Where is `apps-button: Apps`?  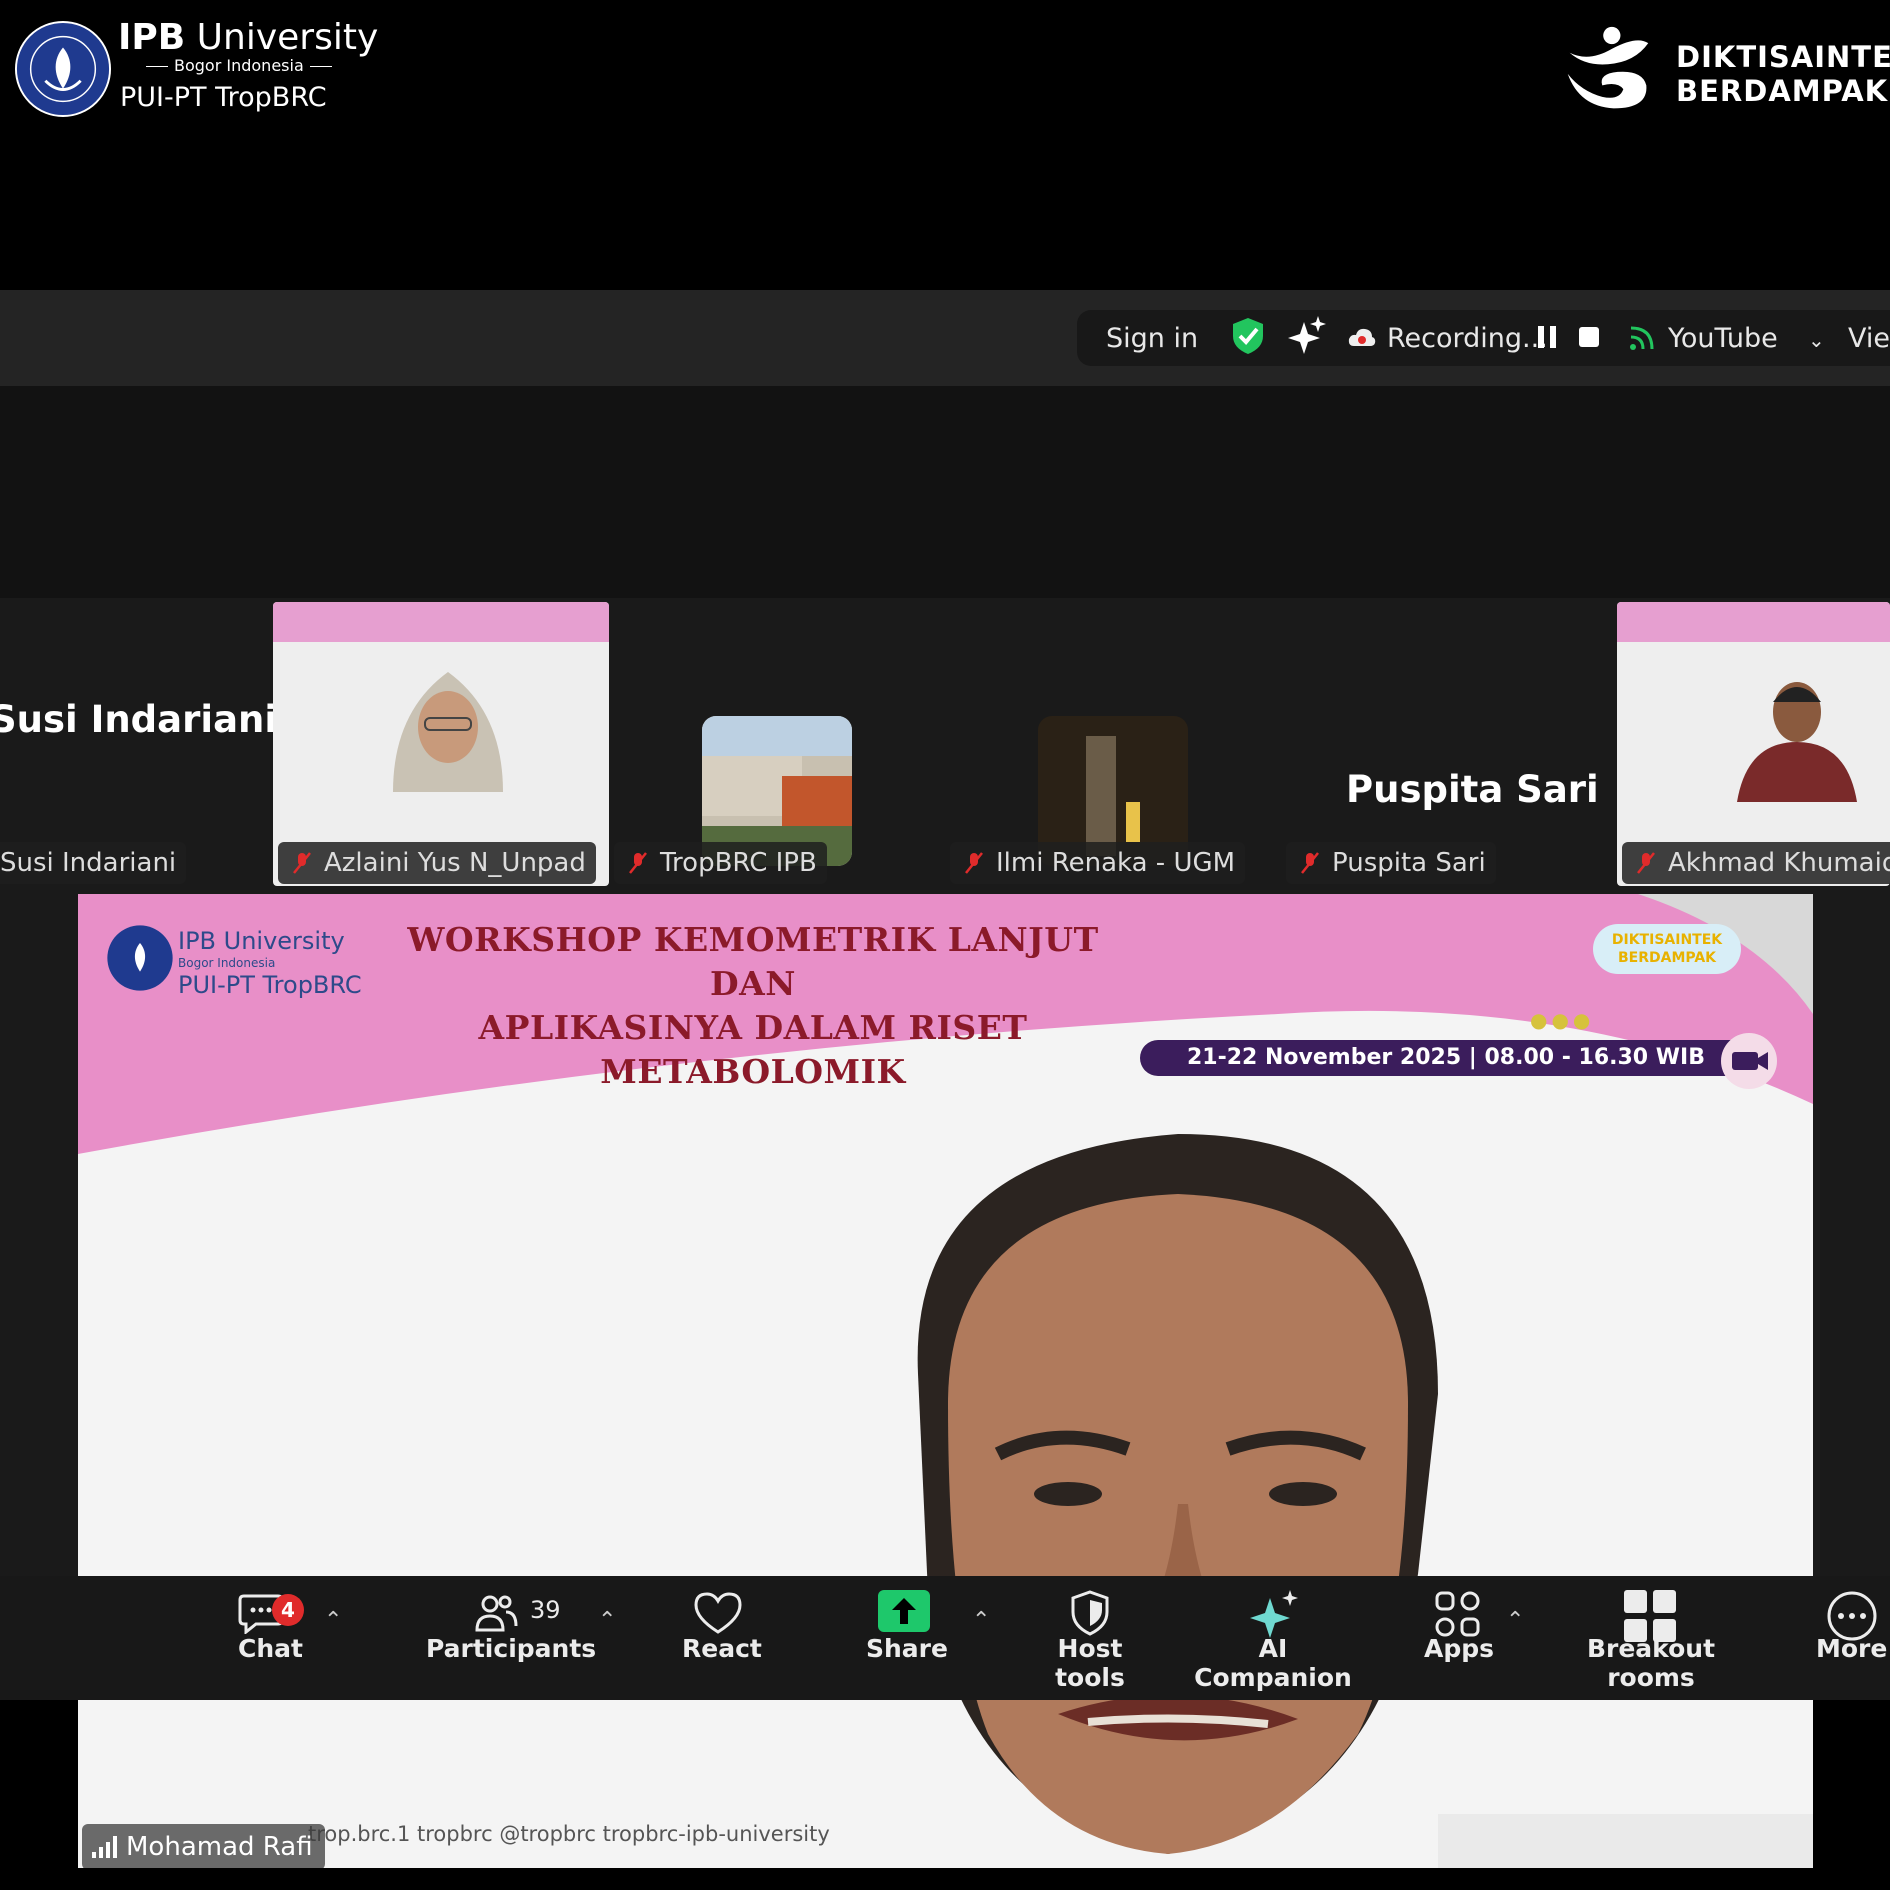 apps-button: Apps is located at coordinates (1459, 1648).